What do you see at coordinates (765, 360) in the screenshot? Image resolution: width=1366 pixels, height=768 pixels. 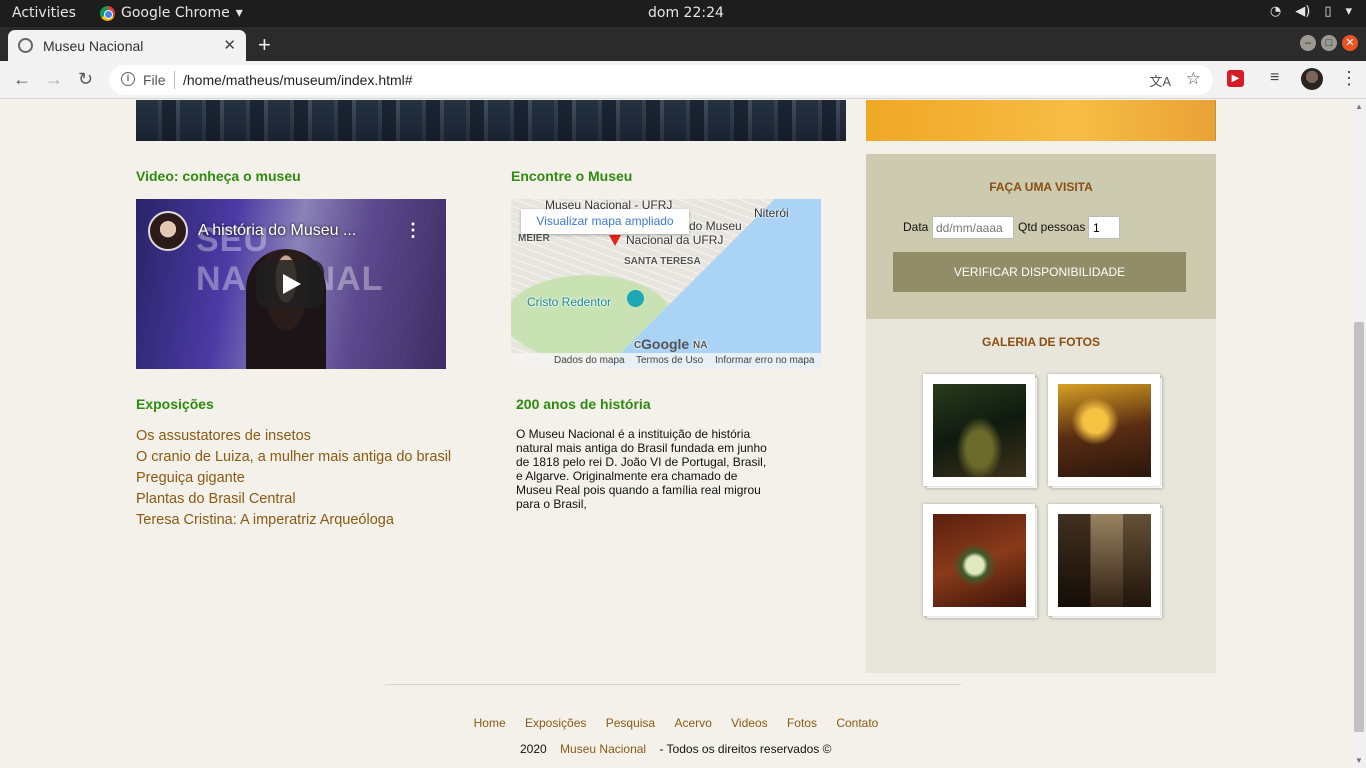 I see `report-error-link: Informar erro no mapa` at bounding box center [765, 360].